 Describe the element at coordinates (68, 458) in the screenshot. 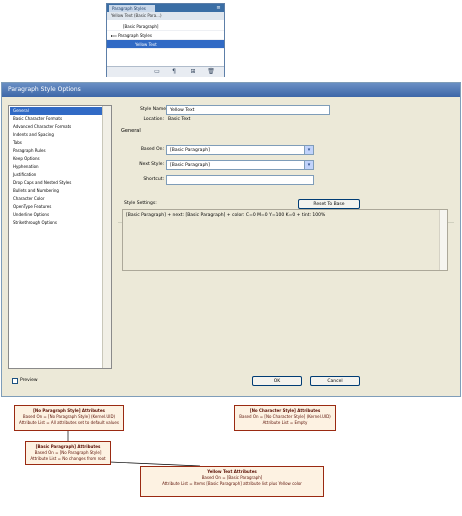

I see `note-line: Attribute List = No changes from root` at that location.